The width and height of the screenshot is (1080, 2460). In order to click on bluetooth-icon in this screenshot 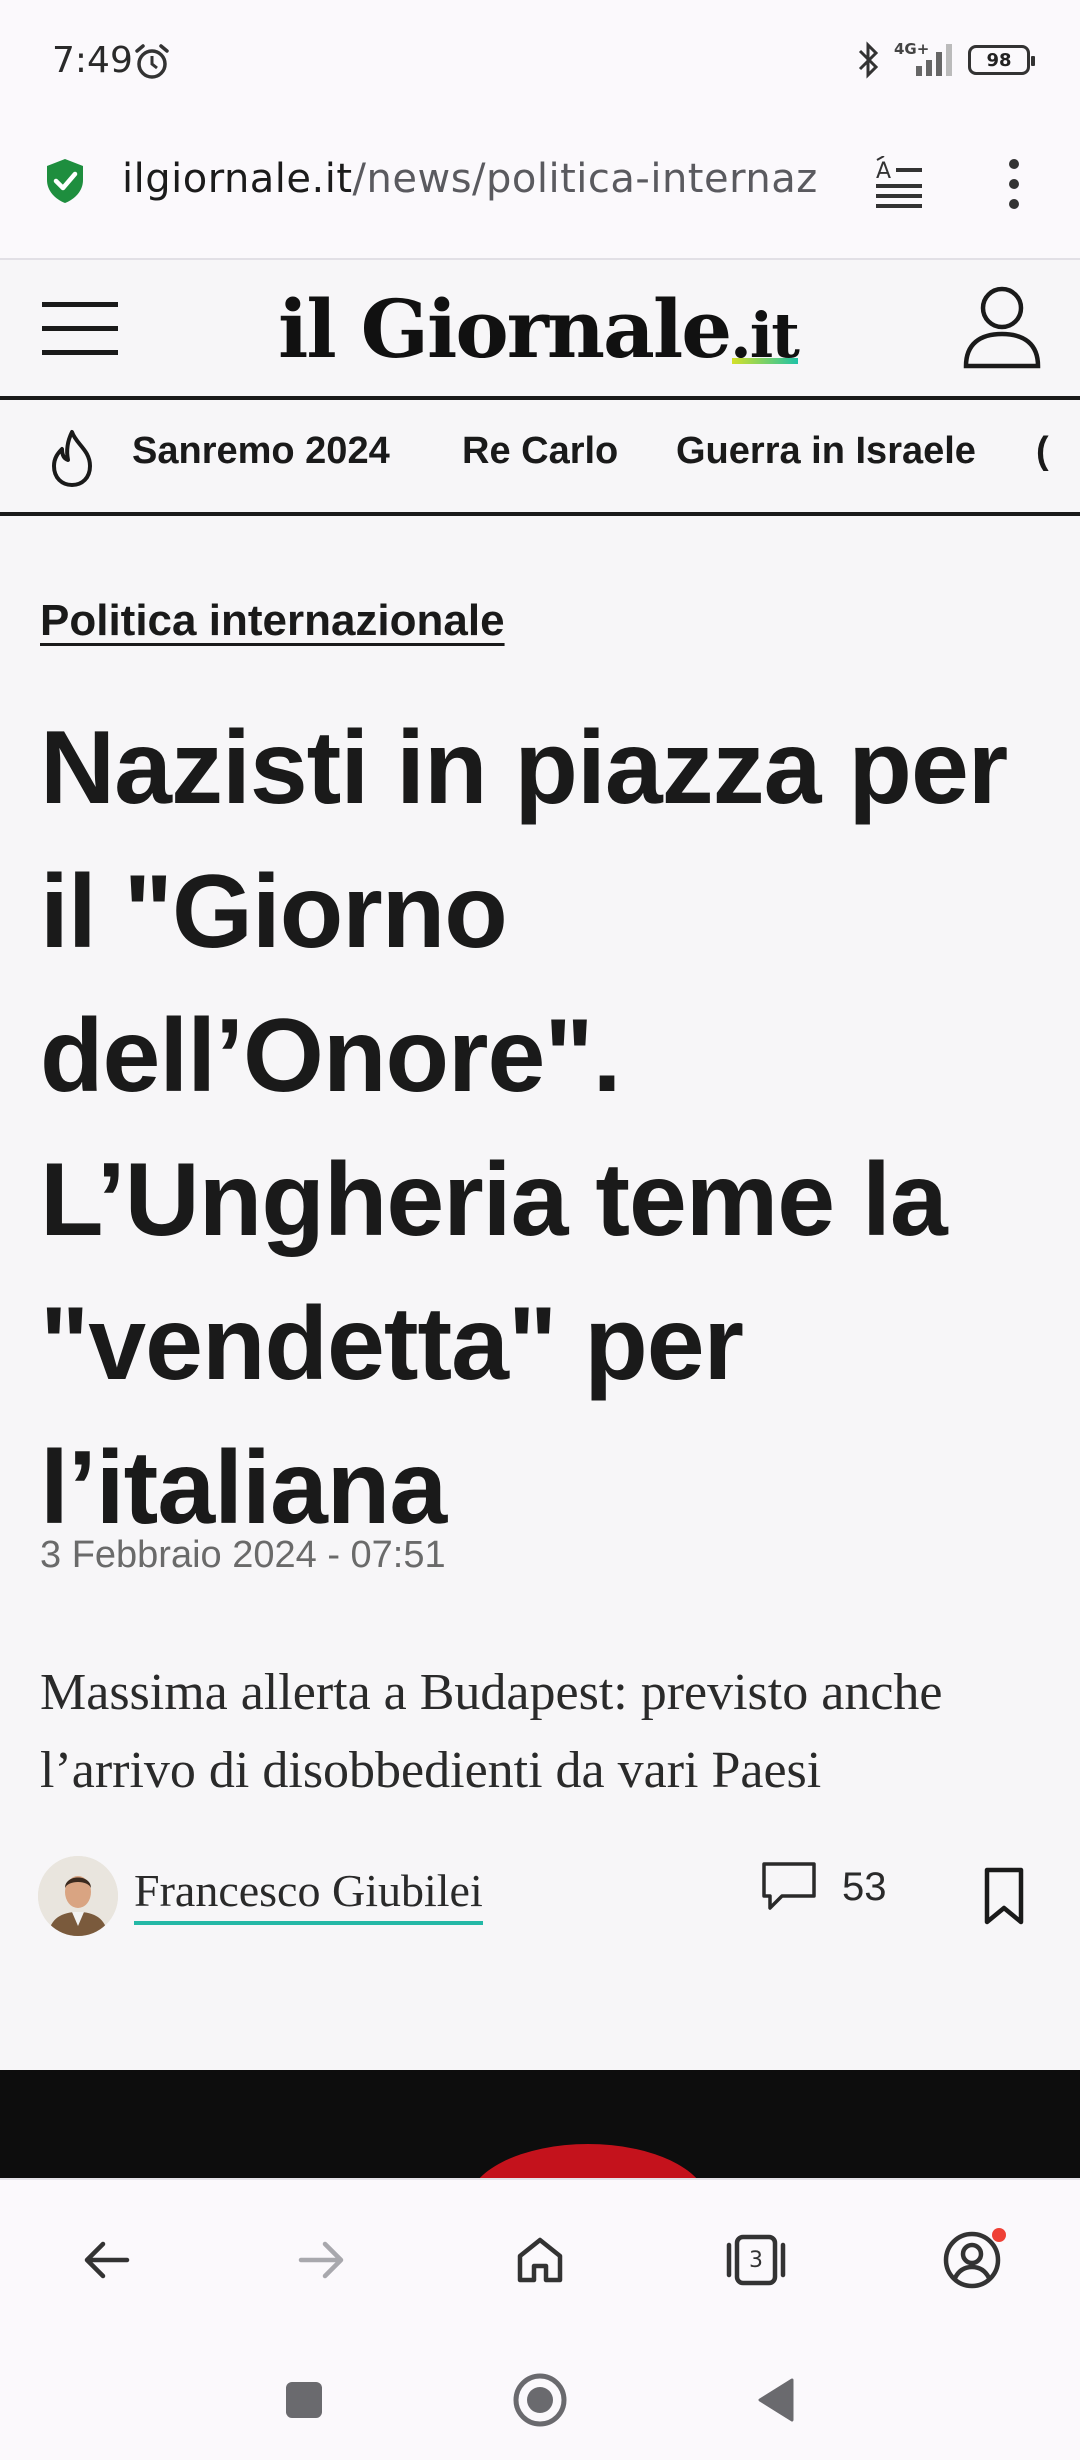, I will do `click(868, 60)`.